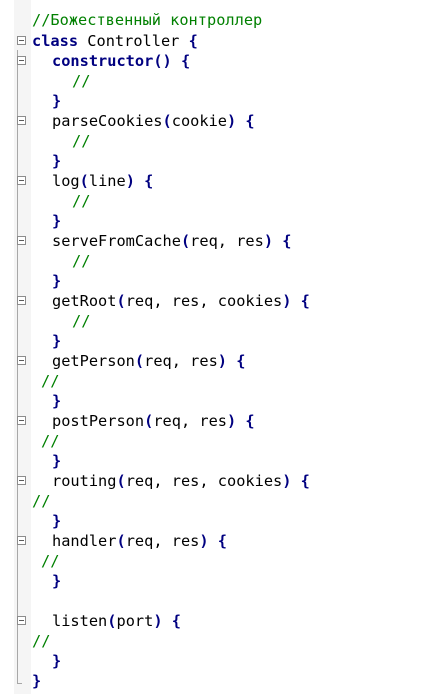 The width and height of the screenshot is (421, 694). Describe the element at coordinates (66, 181) in the screenshot. I see `method-name: log` at that location.